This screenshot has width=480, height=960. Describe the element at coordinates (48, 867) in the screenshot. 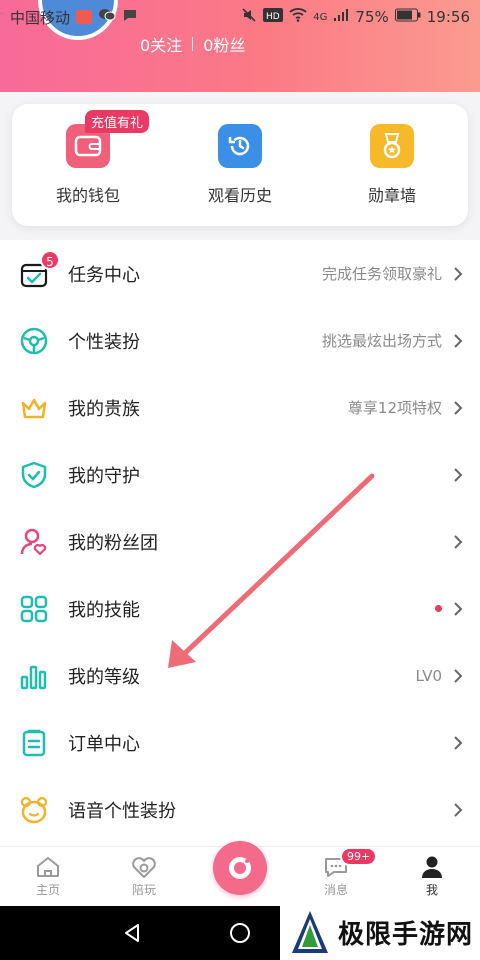

I see `home-icon` at that location.